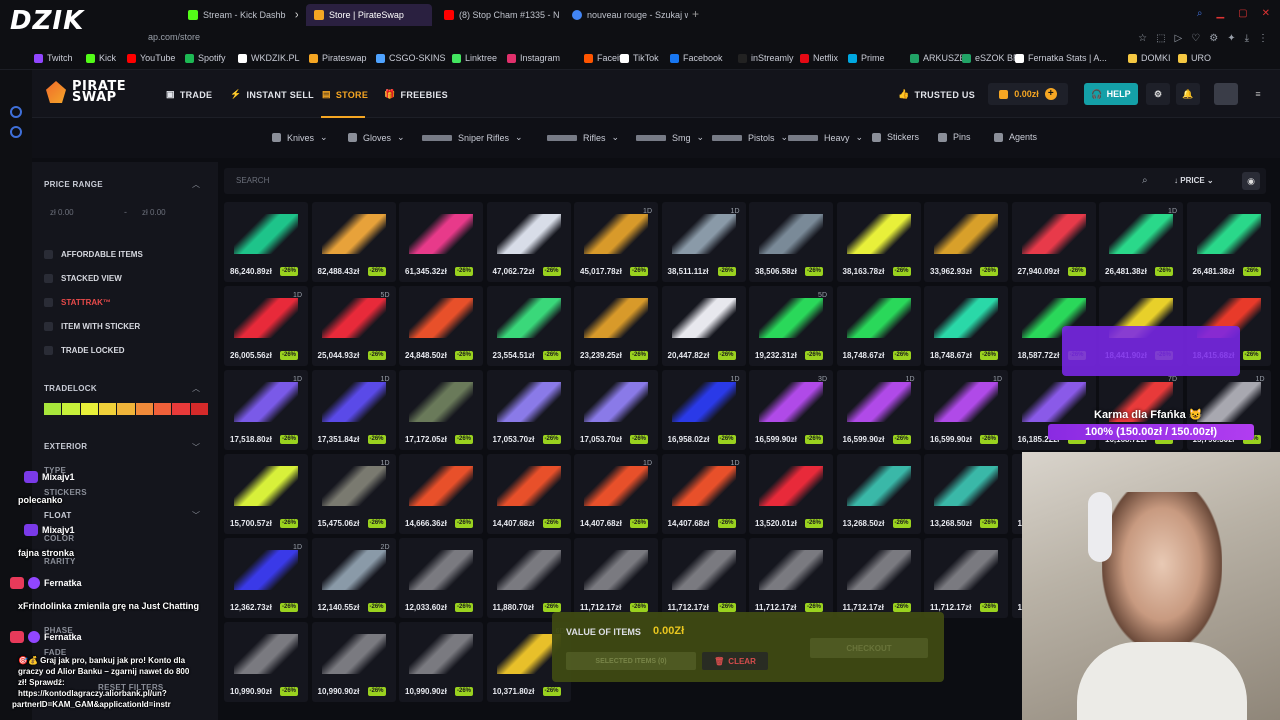 This screenshot has width=1280, height=720. Describe the element at coordinates (1141, 242) in the screenshot. I see `item-card: 1D 26,481.38zł -26%` at that location.